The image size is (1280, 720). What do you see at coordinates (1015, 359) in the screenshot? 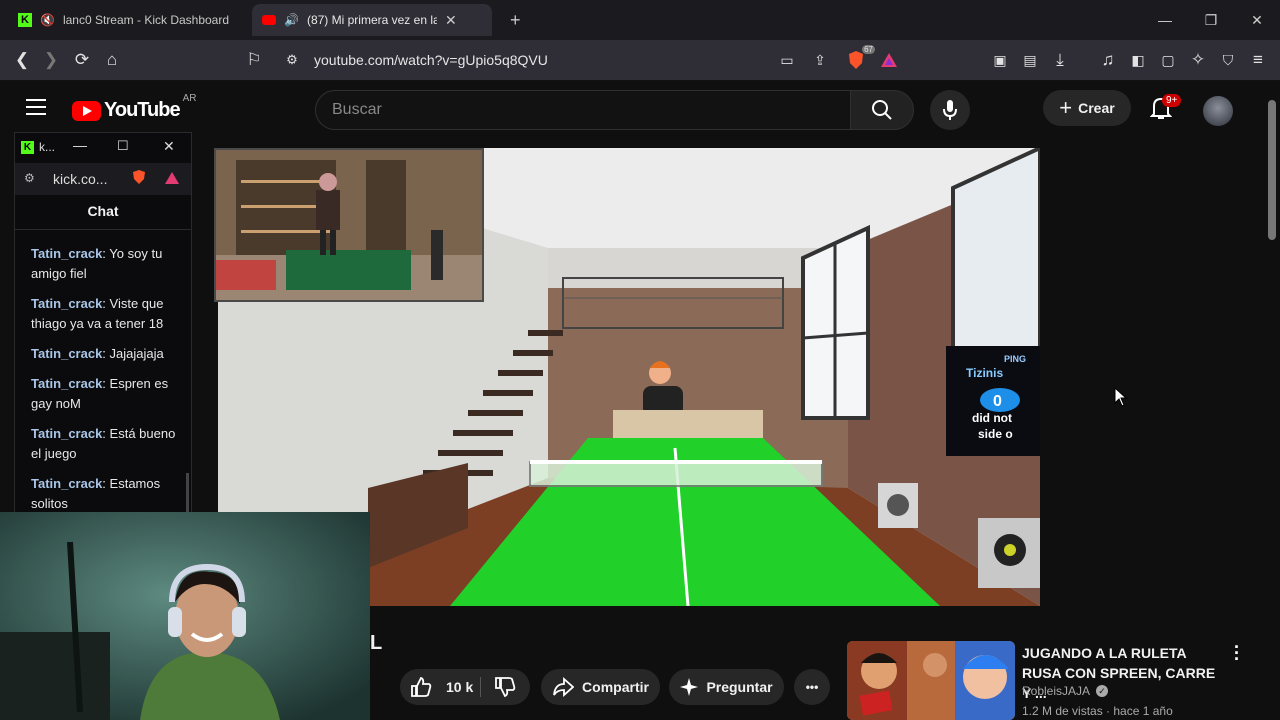
I see `video-ping-text: PING` at bounding box center [1015, 359].